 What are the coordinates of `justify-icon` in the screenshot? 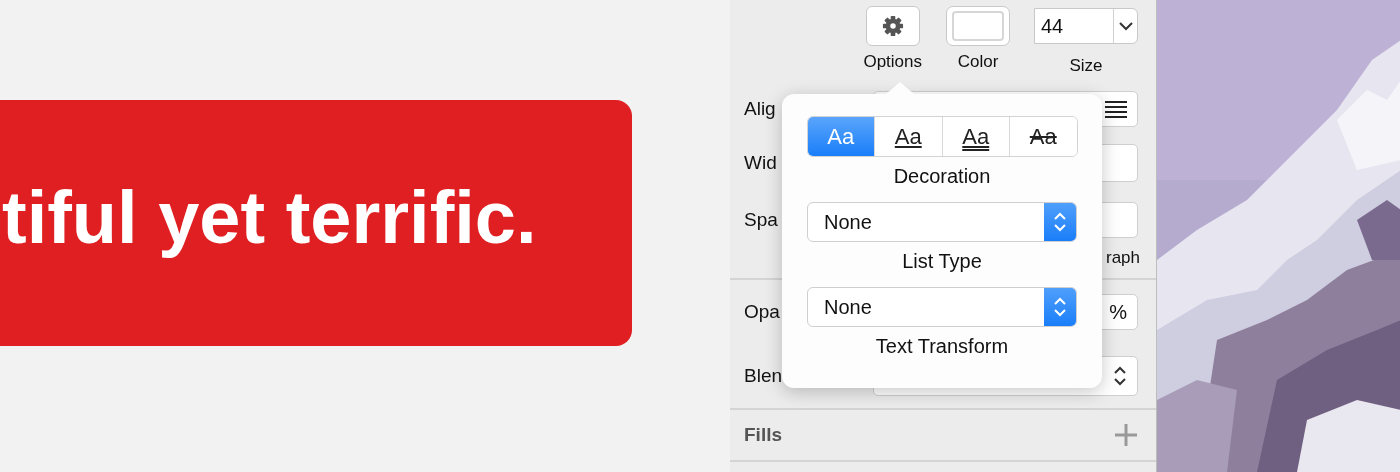 It's located at (1116, 109).